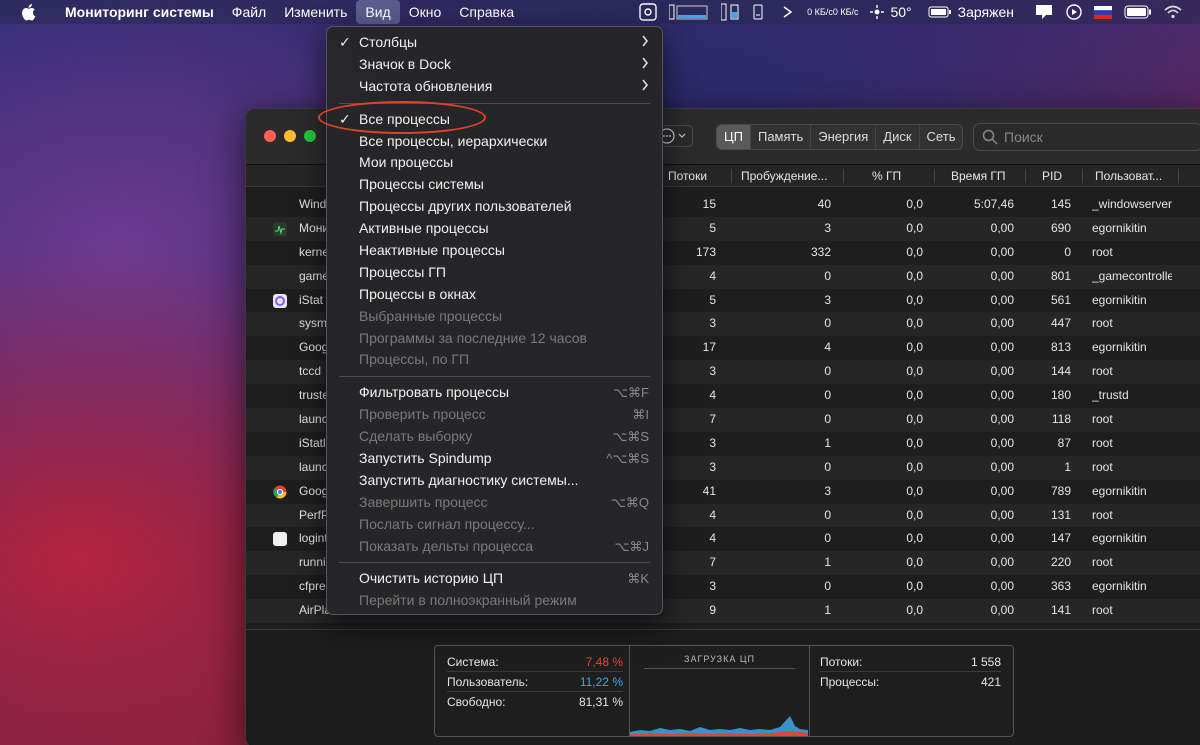 The image size is (1200, 745). I want to click on menu-item-label: Выбранные процессы, so click(431, 315).